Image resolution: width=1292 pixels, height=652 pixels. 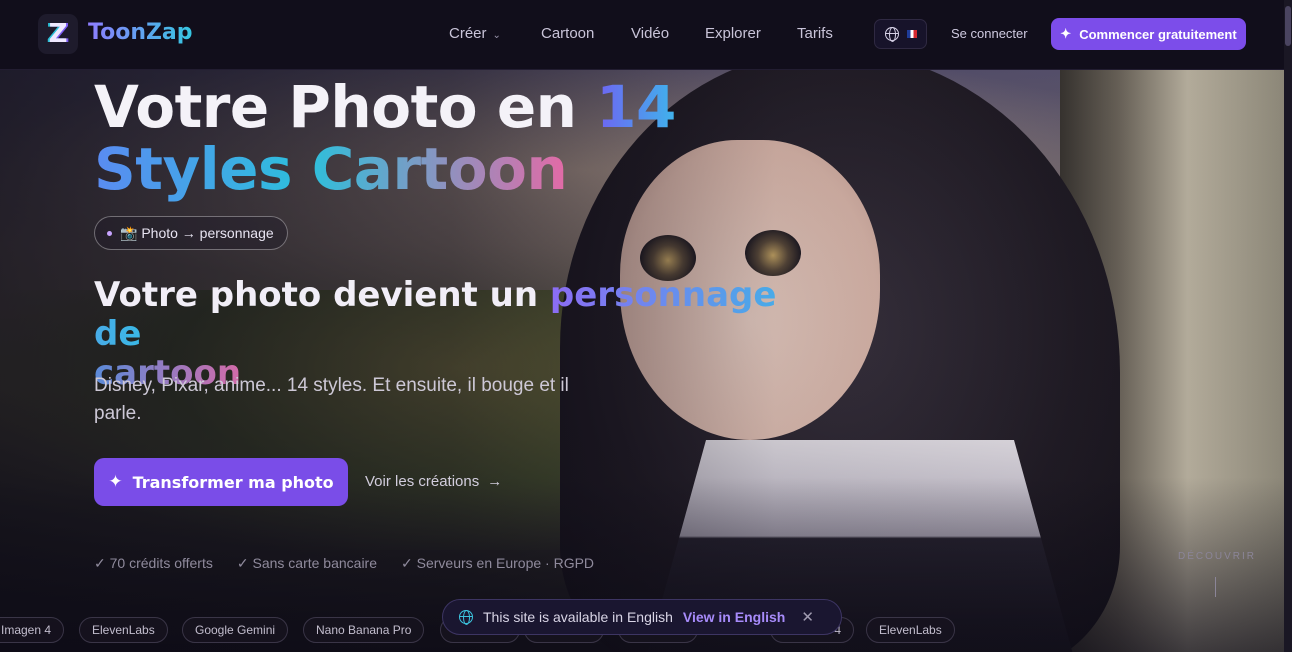 I want to click on logo-letter: Z, so click(x=58, y=34).